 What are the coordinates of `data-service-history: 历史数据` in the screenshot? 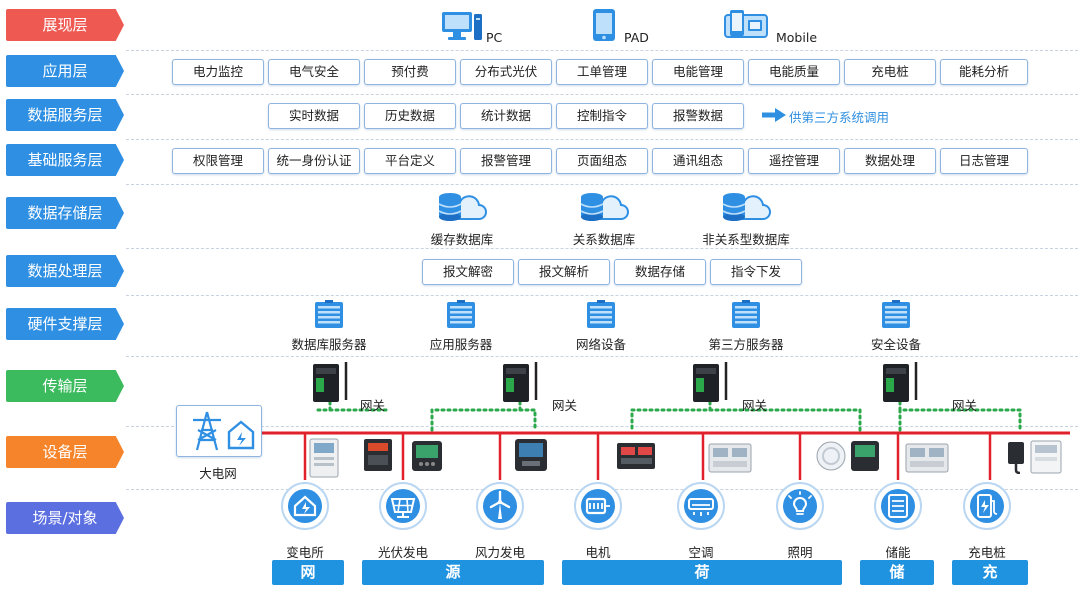 It's located at (410, 116).